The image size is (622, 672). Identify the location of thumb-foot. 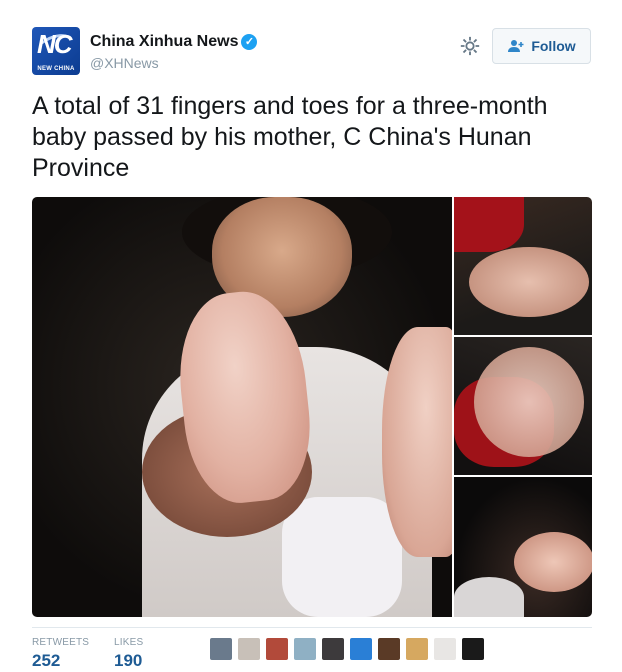
(529, 402).